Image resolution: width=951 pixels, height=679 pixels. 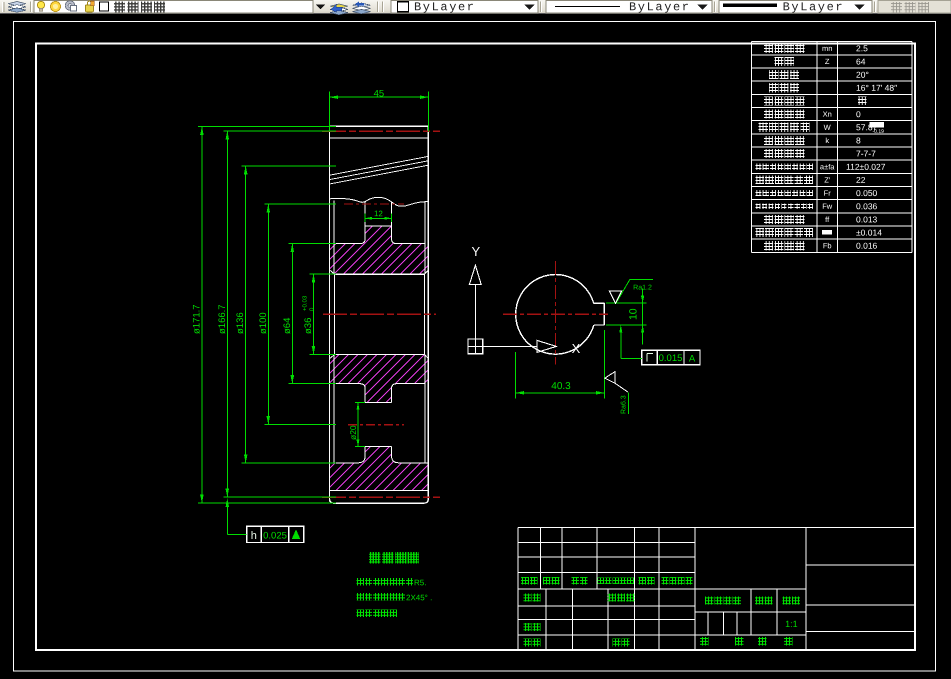 I want to click on svg-text: Ra6.3, so click(x=624, y=404).